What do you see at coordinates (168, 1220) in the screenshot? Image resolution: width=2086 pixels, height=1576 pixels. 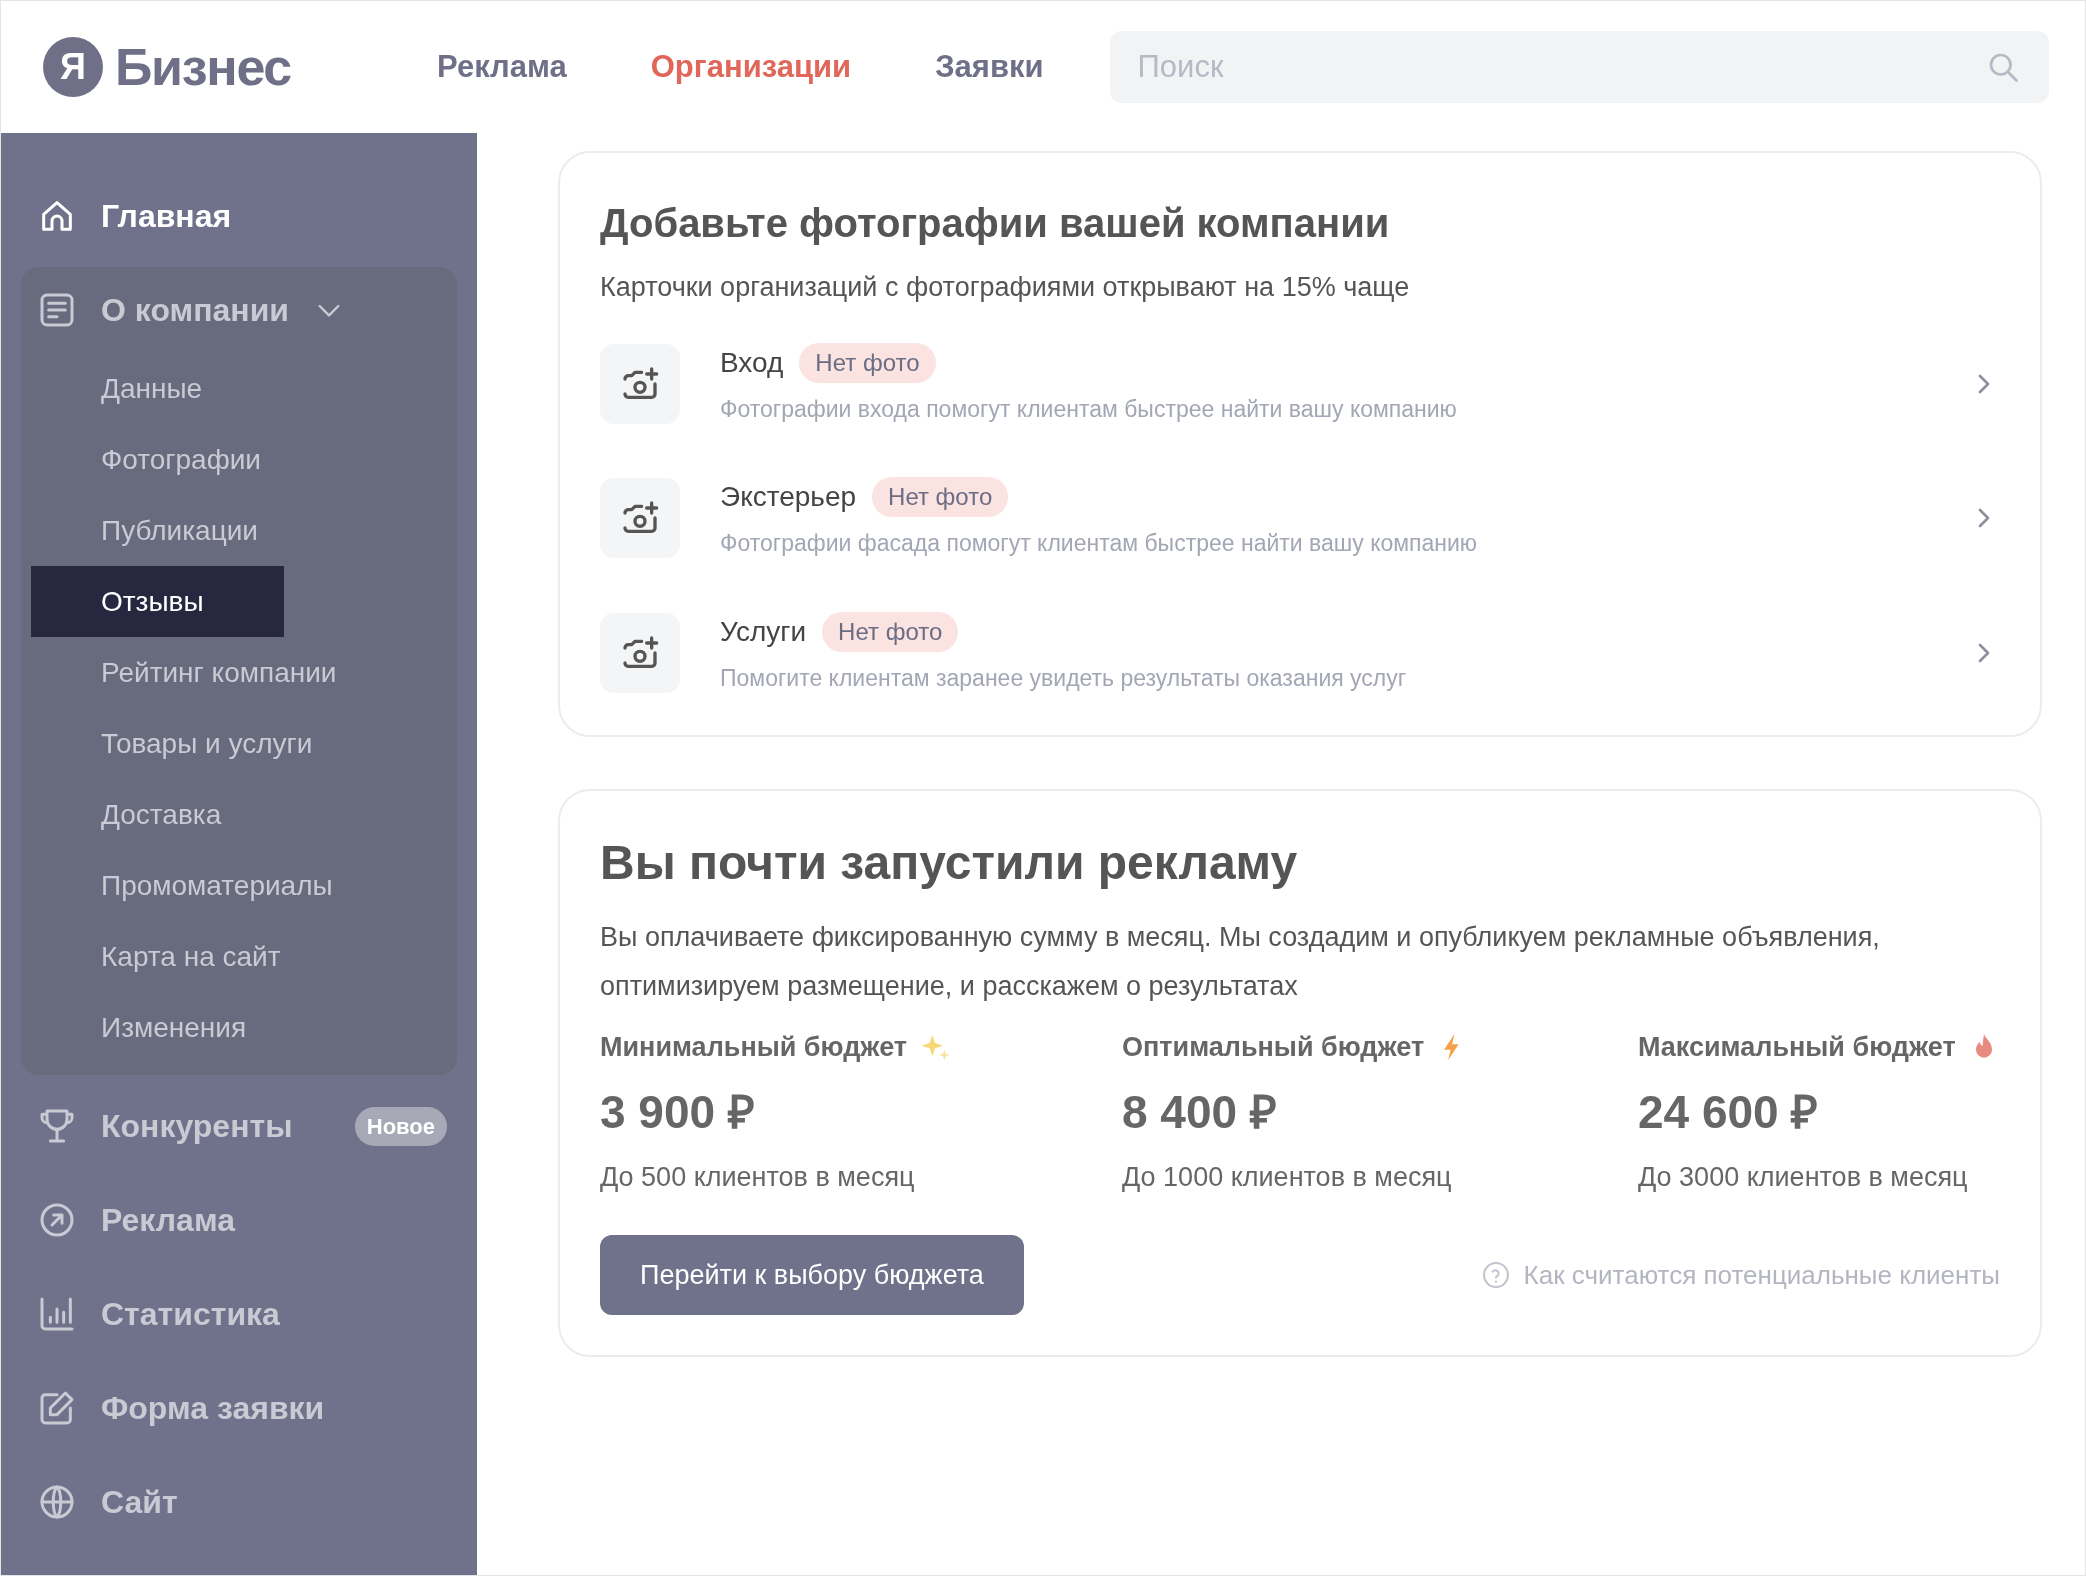 I see `menu-item: Реклама` at bounding box center [168, 1220].